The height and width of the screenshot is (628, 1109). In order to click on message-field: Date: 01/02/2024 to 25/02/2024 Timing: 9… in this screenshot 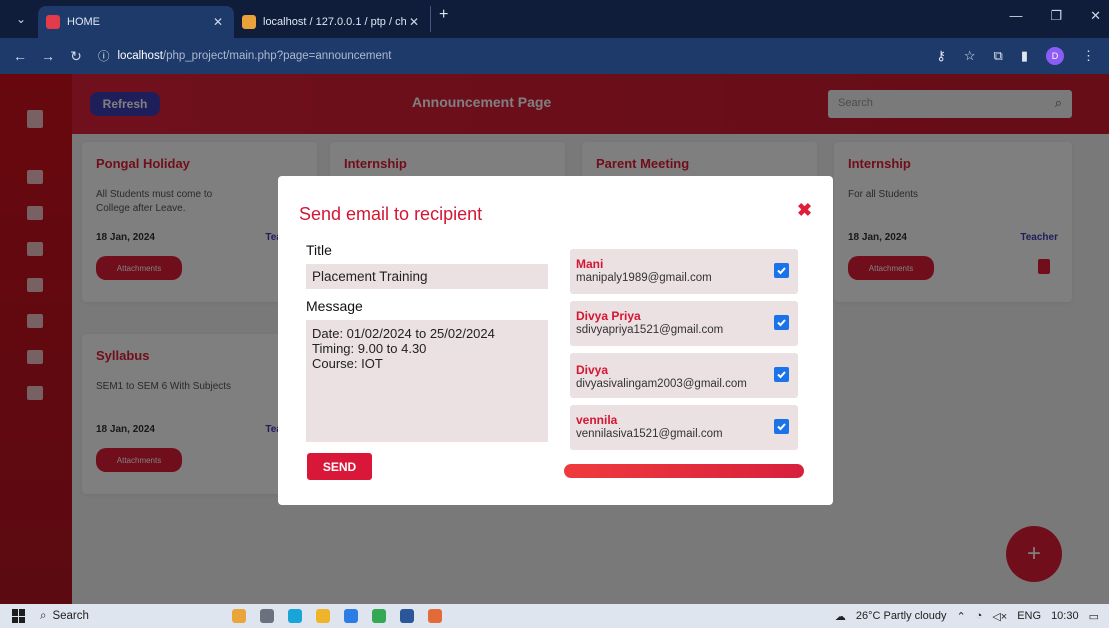, I will do `click(427, 381)`.